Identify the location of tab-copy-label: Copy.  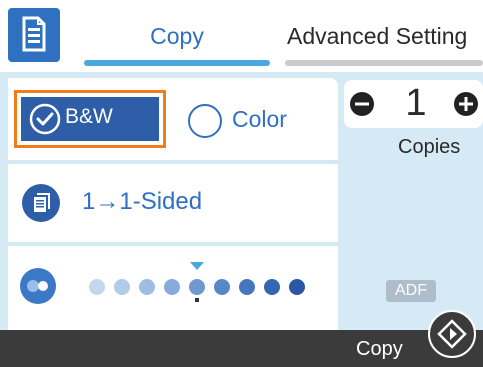
(177, 36).